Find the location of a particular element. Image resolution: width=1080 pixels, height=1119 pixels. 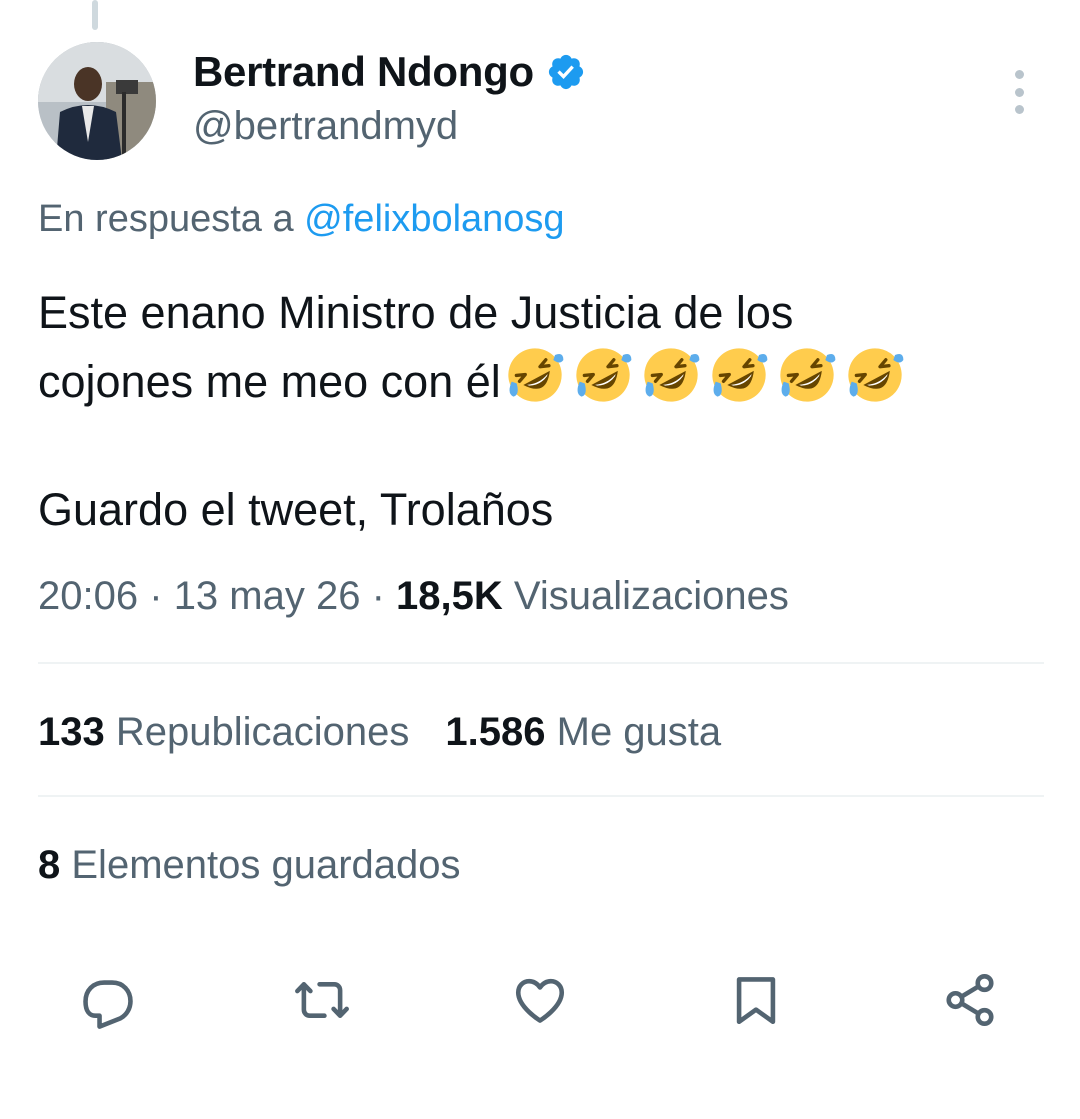

repost-button is located at coordinates (322, 1000).